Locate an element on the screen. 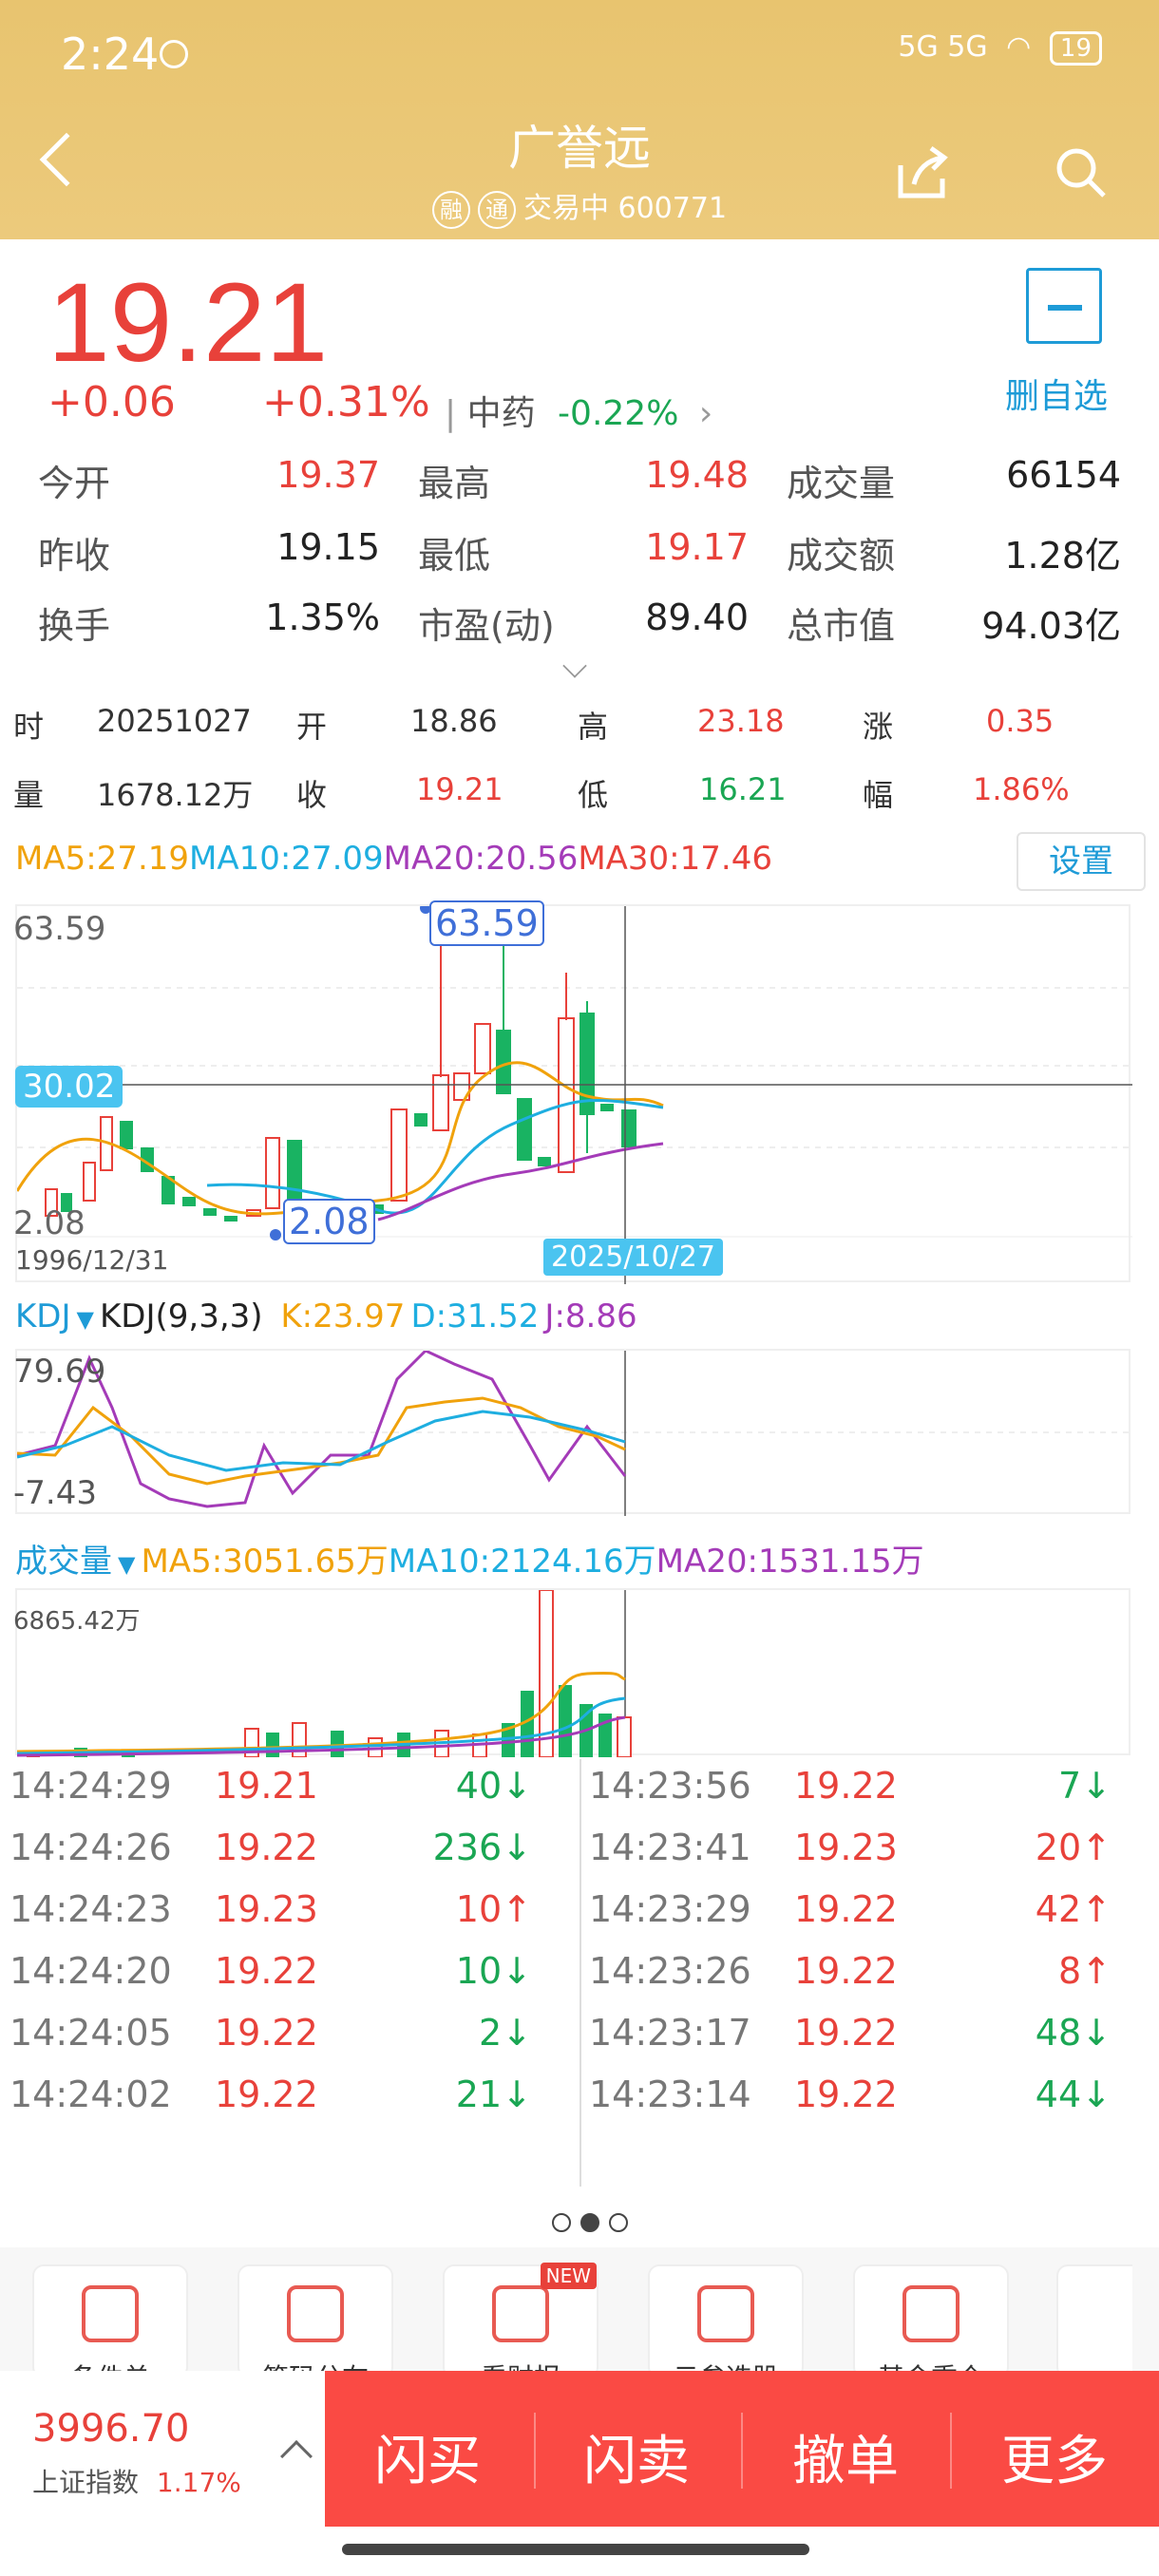 This screenshot has width=1159, height=2576. ma5-label: MA5:27.19 is located at coordinates (102, 859).